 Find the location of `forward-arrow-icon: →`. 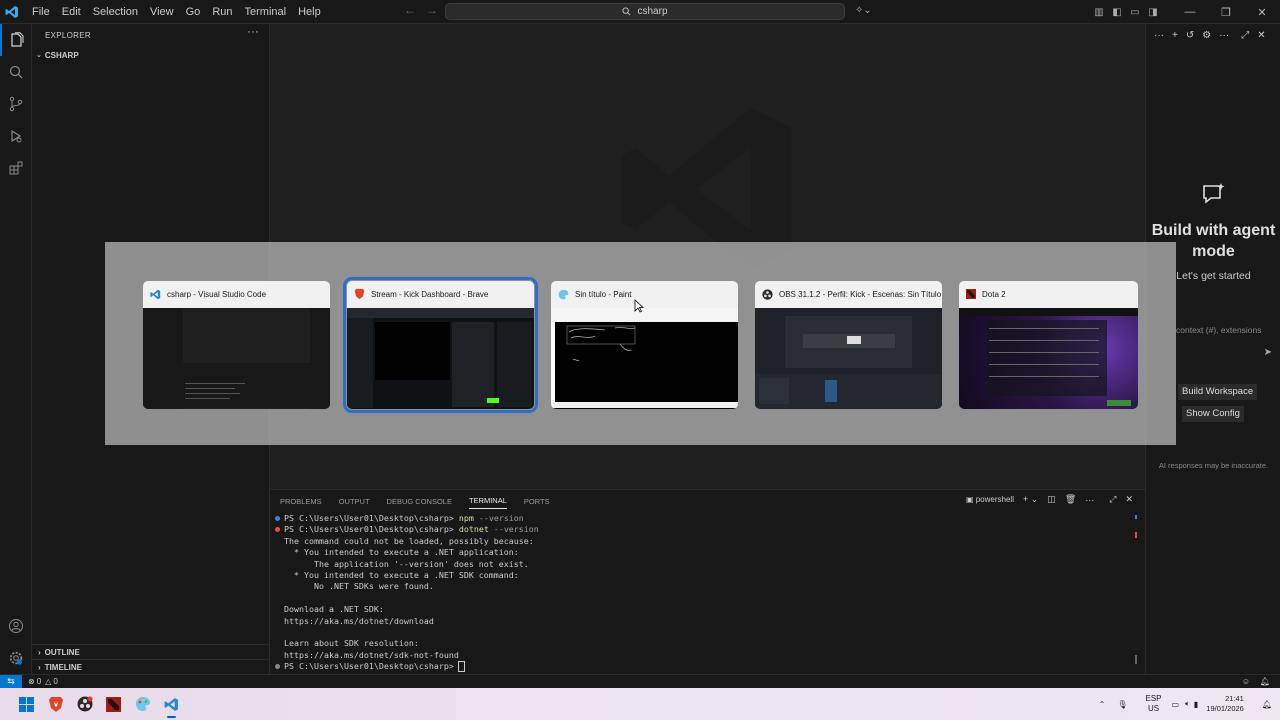

forward-arrow-icon: → is located at coordinates (432, 10).